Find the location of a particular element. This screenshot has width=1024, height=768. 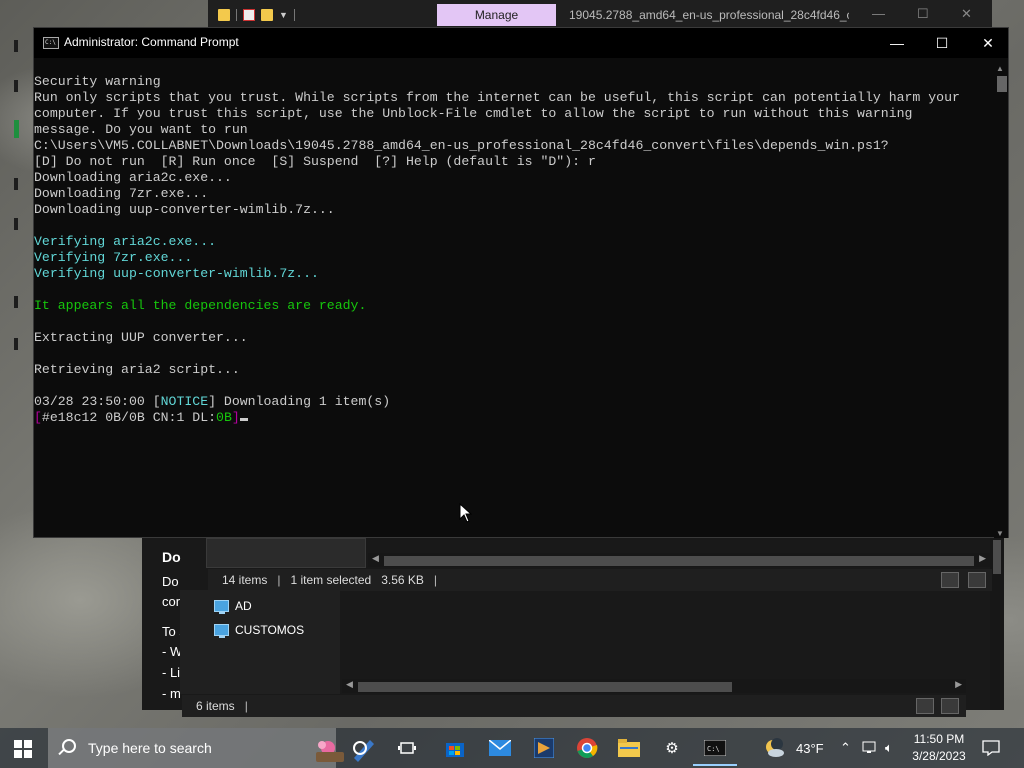

settings-gear-icon: ⚙ is located at coordinates (672, 748).